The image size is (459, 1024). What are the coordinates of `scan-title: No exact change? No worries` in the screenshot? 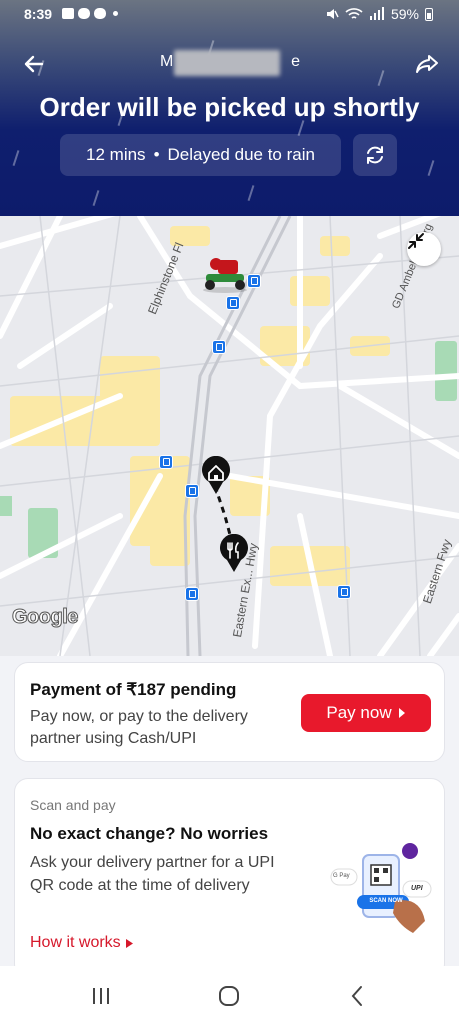 It's located at (149, 833).